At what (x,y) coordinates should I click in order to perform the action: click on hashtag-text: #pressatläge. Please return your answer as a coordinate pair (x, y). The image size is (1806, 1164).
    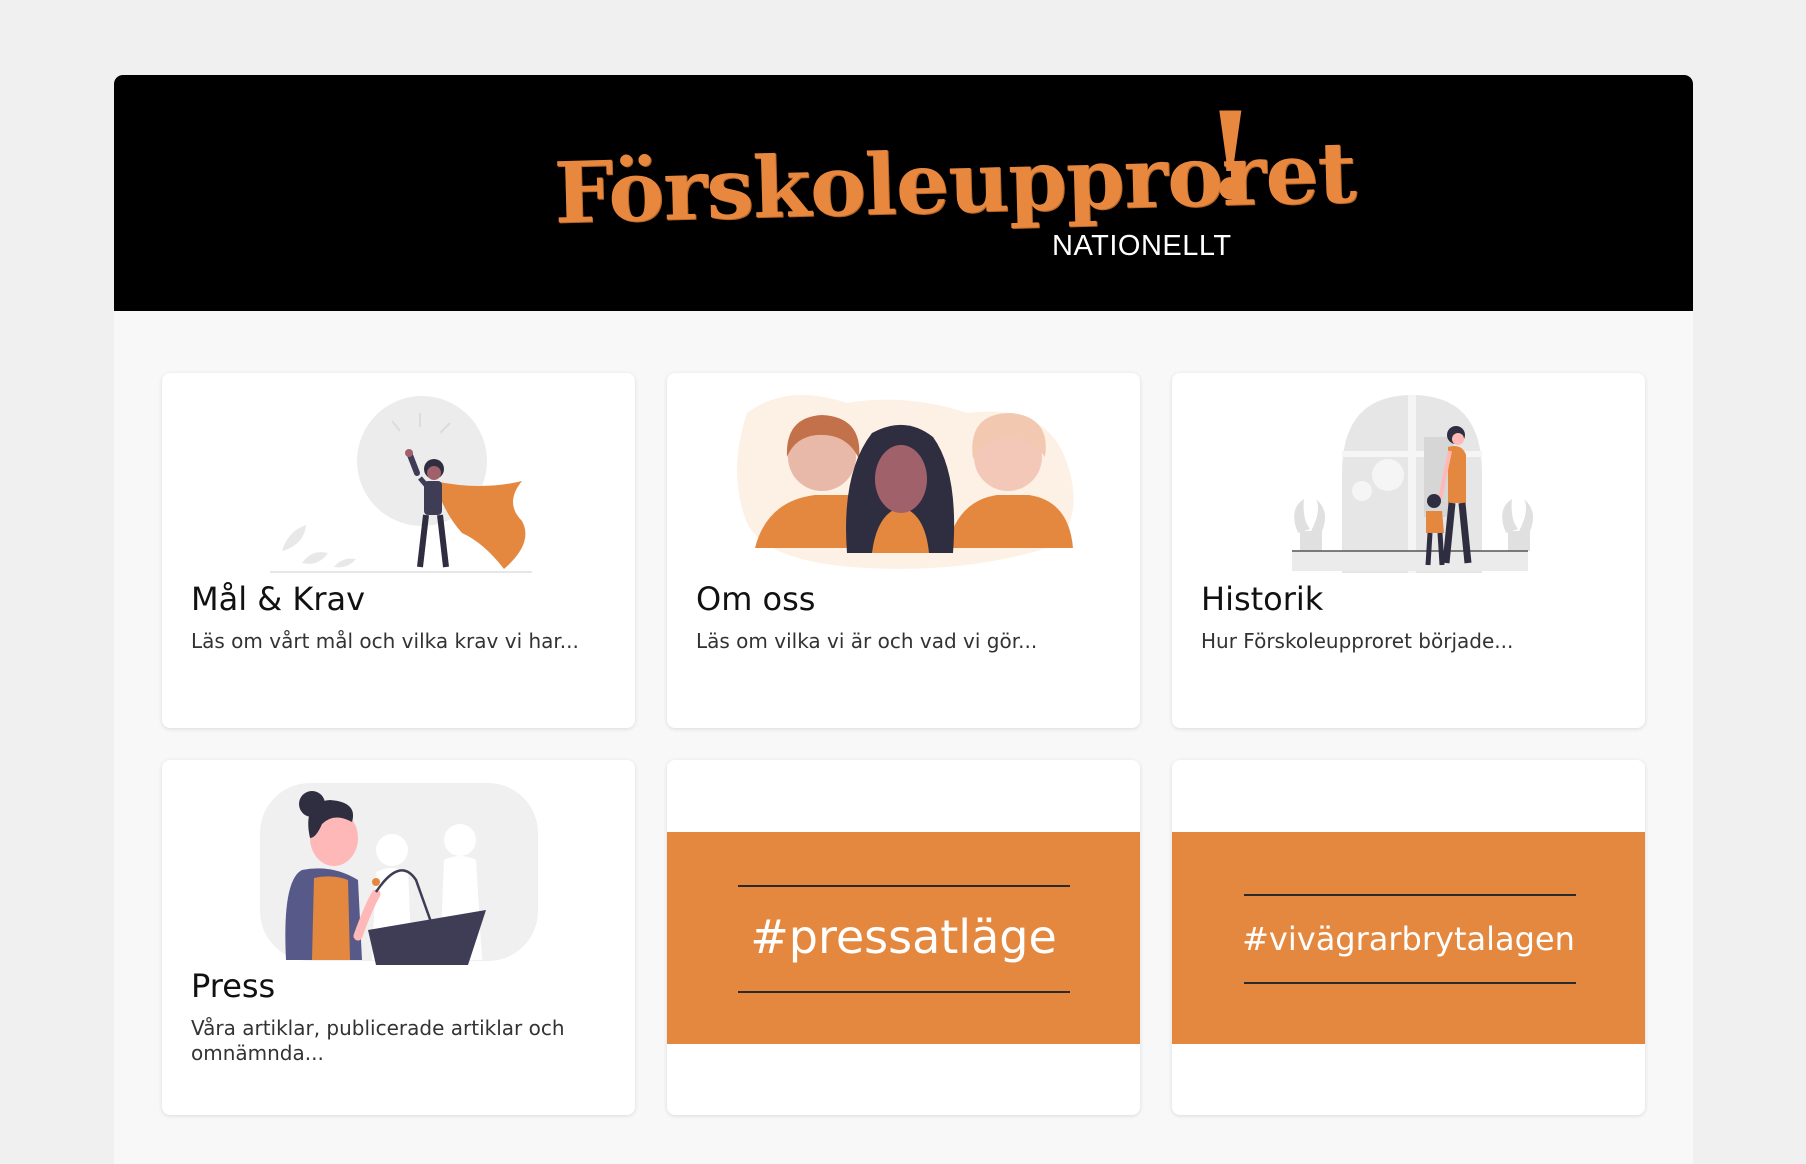
    Looking at the image, I should click on (903, 937).